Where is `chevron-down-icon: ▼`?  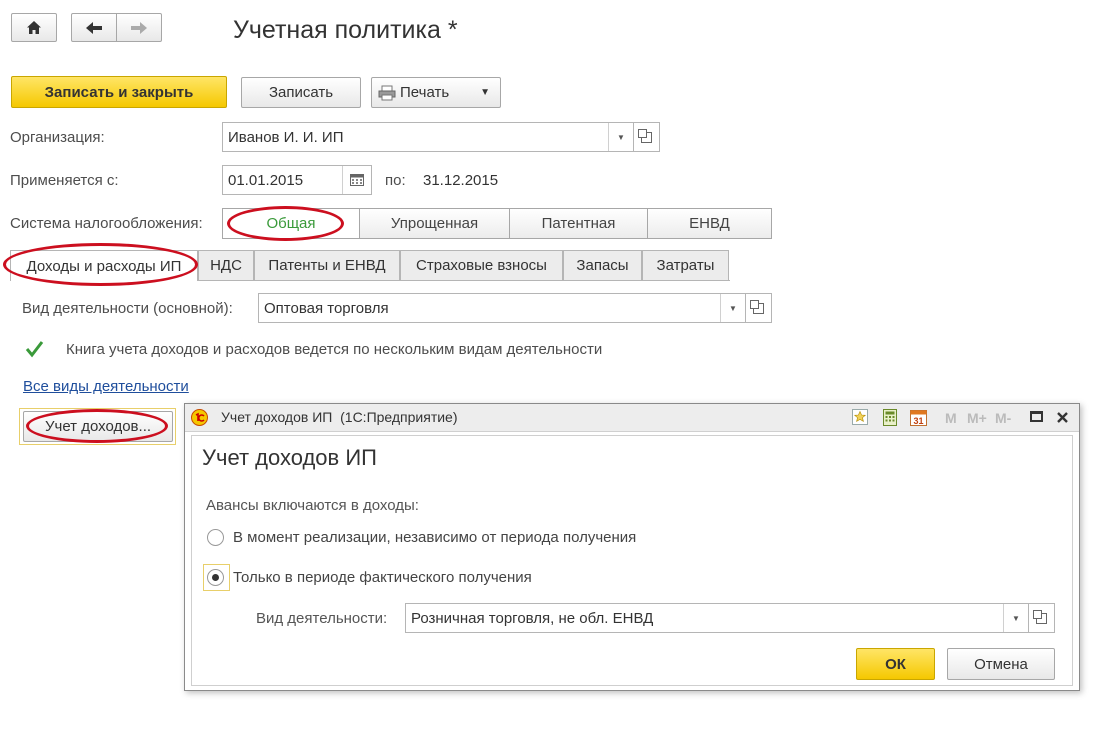
chevron-down-icon: ▼ is located at coordinates (485, 92).